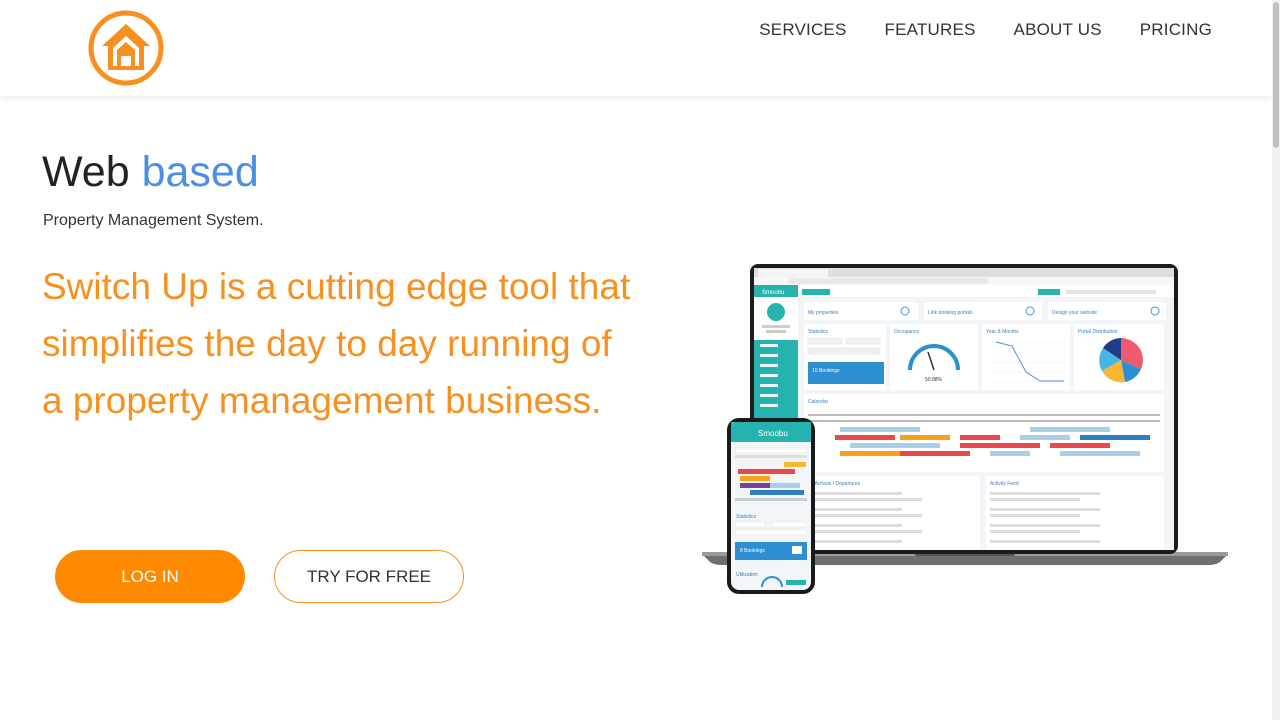  What do you see at coordinates (826, 371) in the screenshot?
I see `laptop-bookings-count: 10 Bookings` at bounding box center [826, 371].